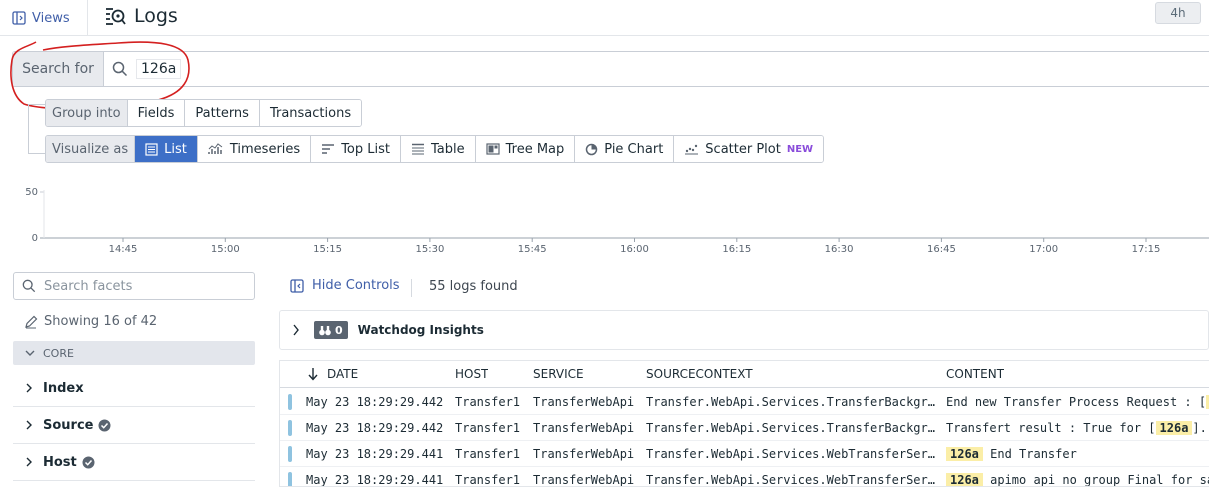 This screenshot has height=487, width=1209. I want to click on watchdog-badge: 0, so click(331, 330).